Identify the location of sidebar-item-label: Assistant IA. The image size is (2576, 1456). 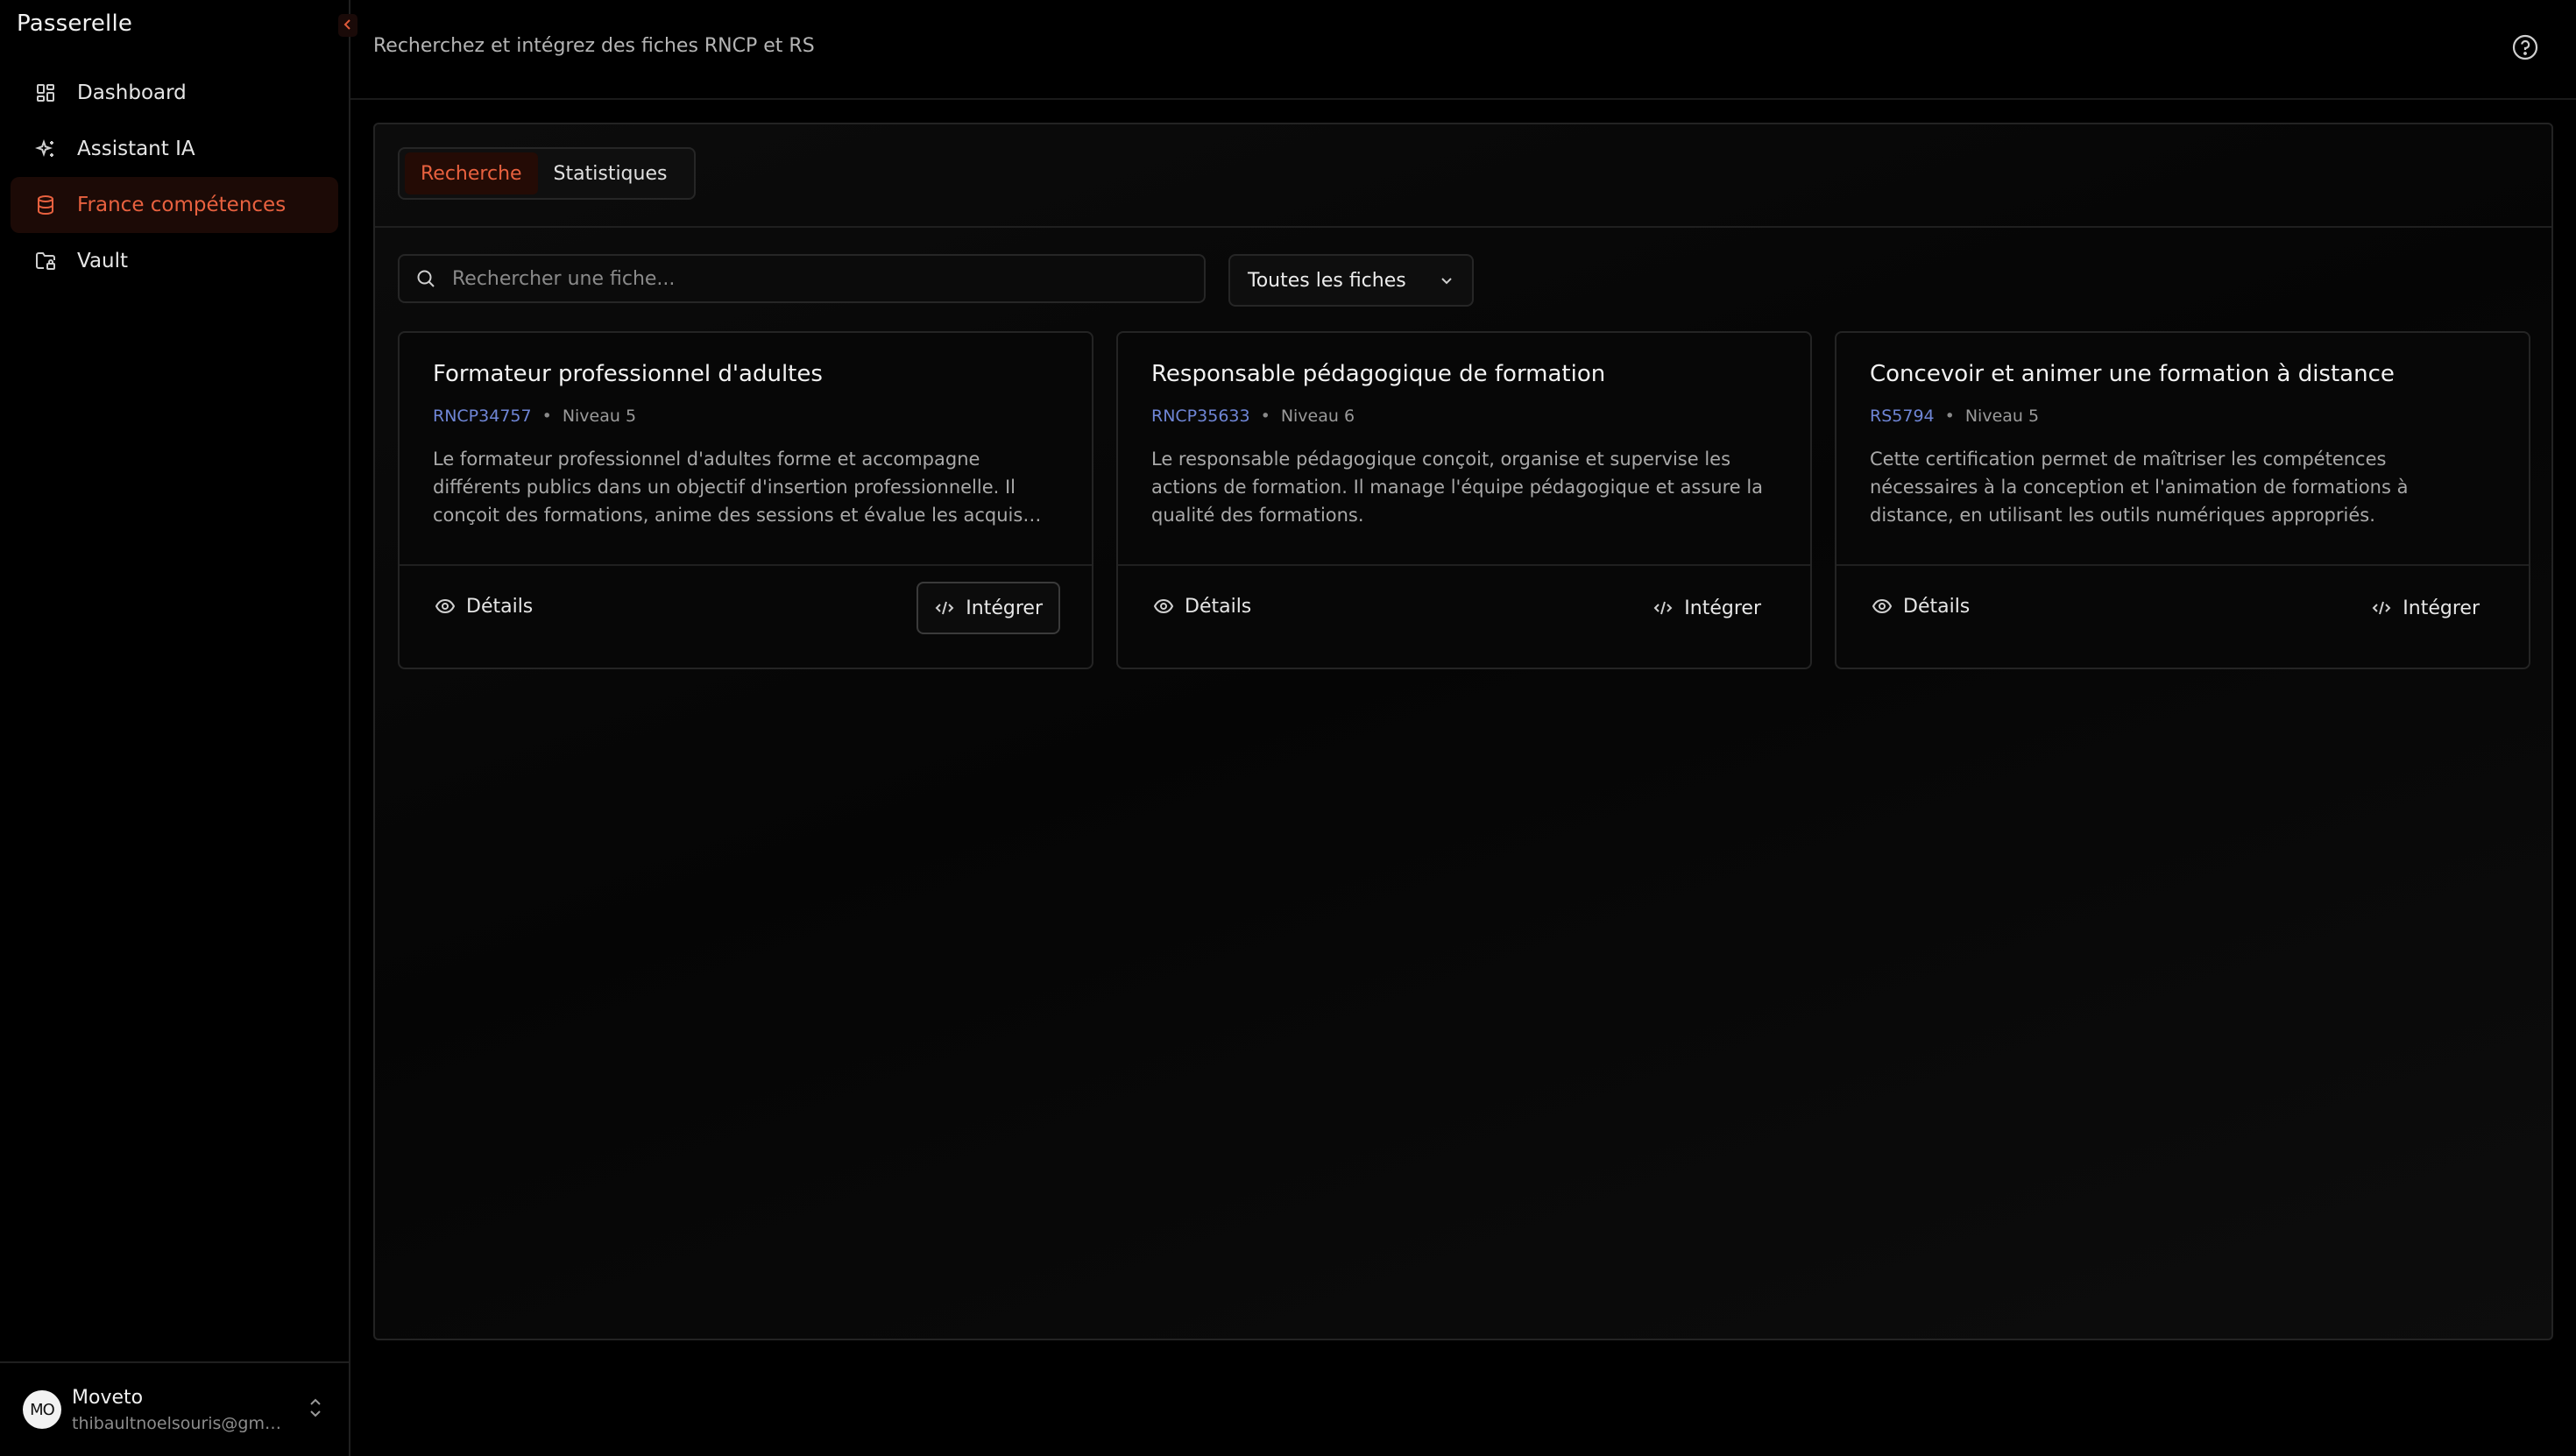
(136, 149).